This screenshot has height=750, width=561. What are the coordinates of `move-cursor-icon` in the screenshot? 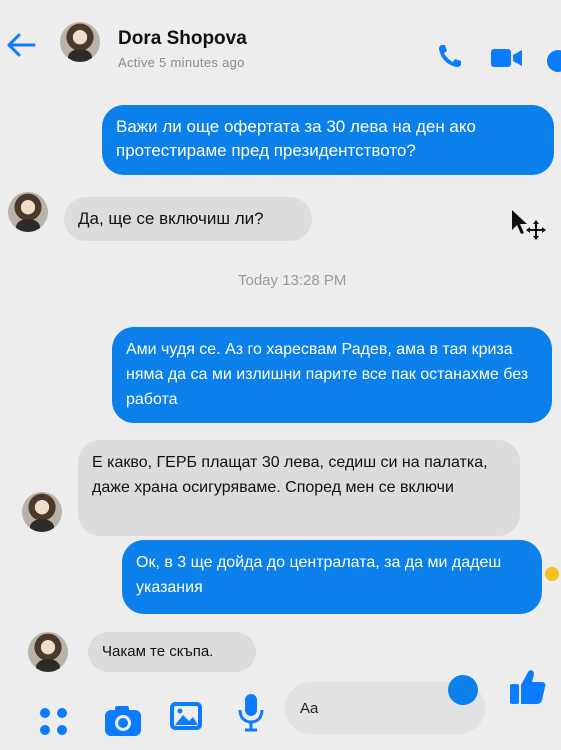 It's located at (529, 225).